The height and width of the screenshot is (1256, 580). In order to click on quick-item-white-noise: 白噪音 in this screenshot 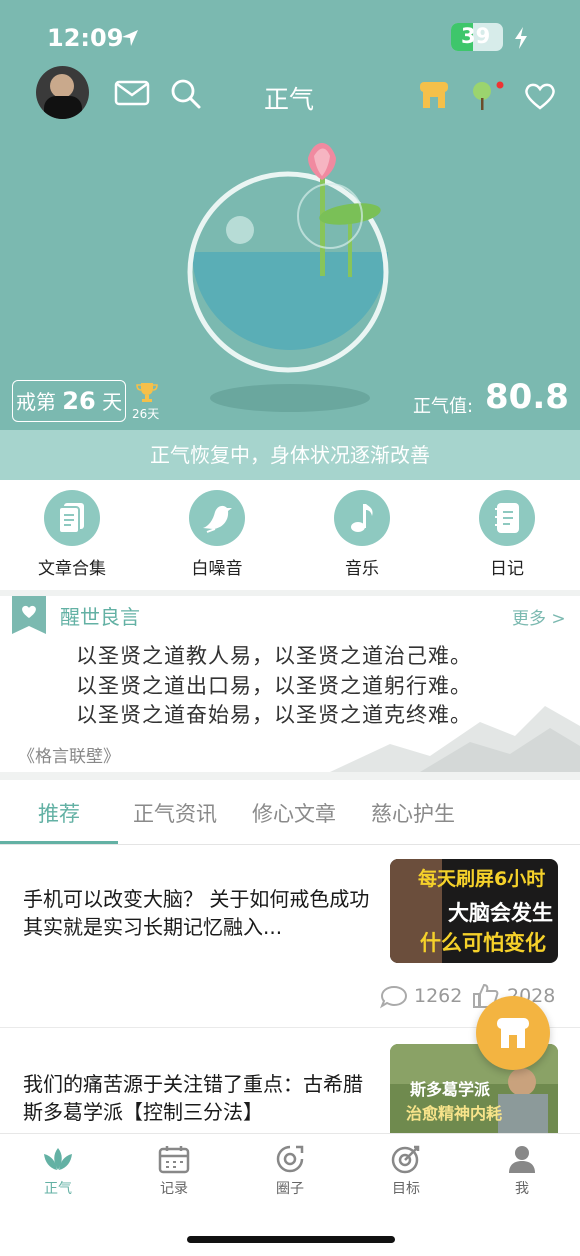, I will do `click(217, 534)`.